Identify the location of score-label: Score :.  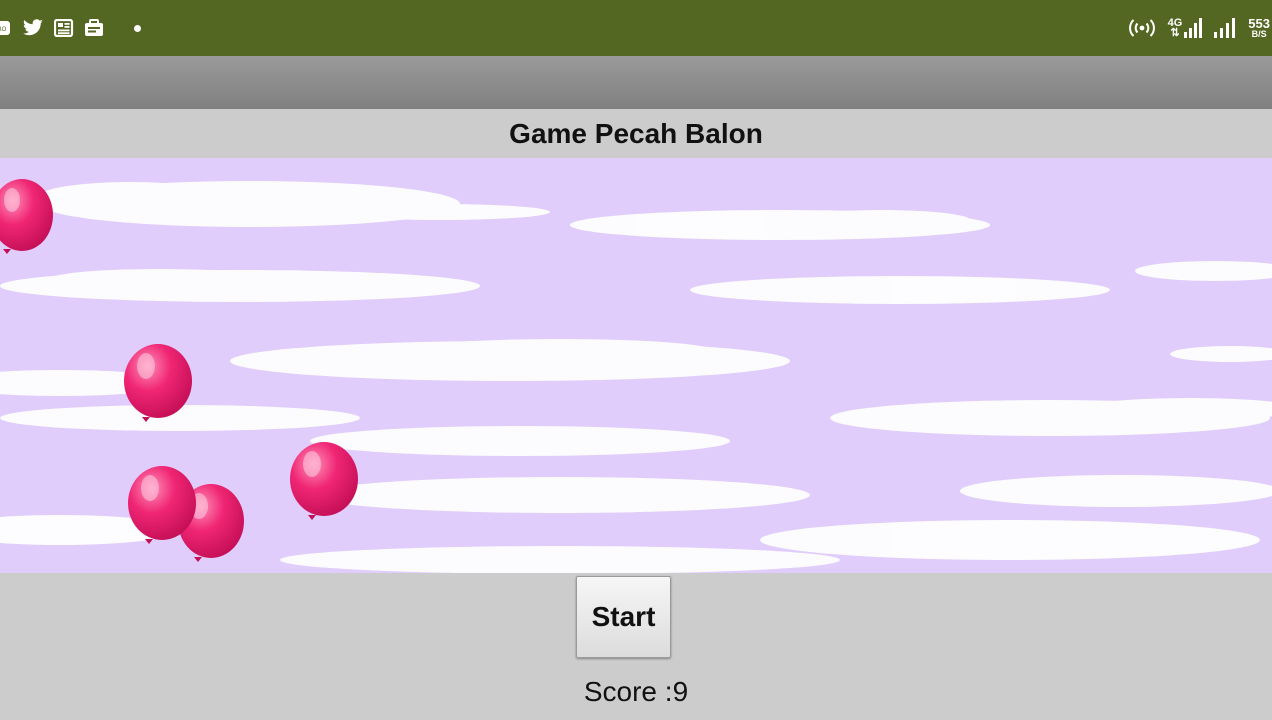
(628, 691).